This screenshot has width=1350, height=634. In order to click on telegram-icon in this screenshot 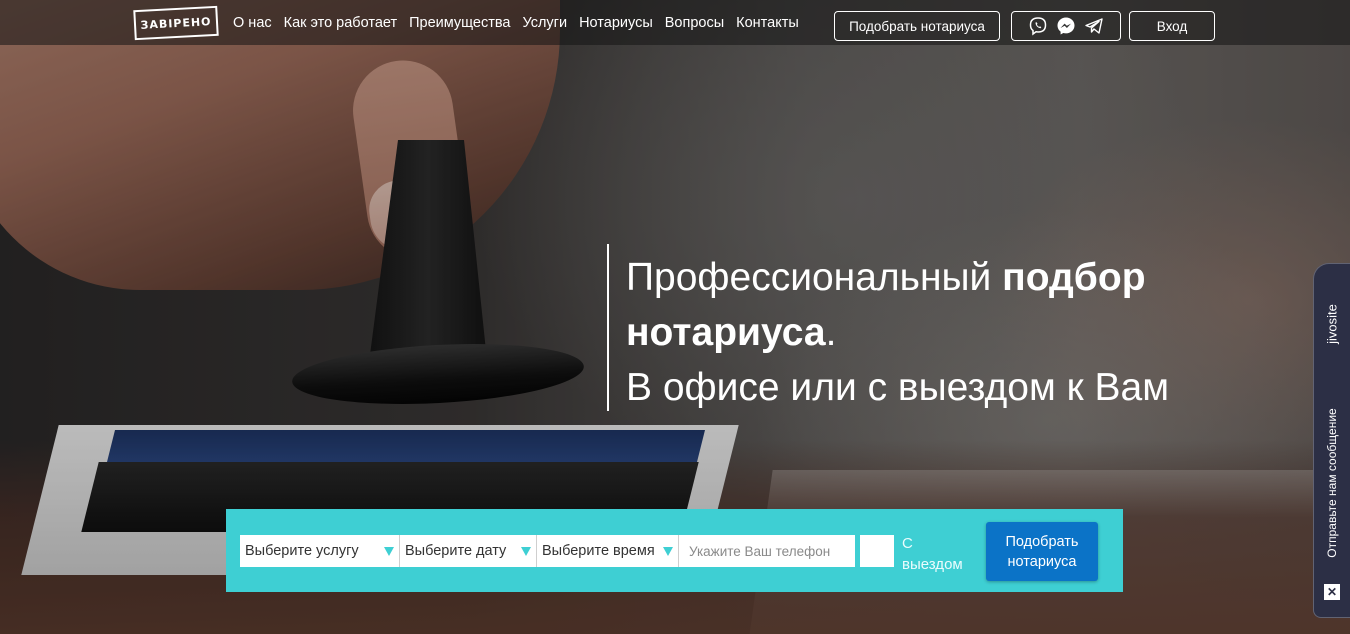, I will do `click(1094, 26)`.